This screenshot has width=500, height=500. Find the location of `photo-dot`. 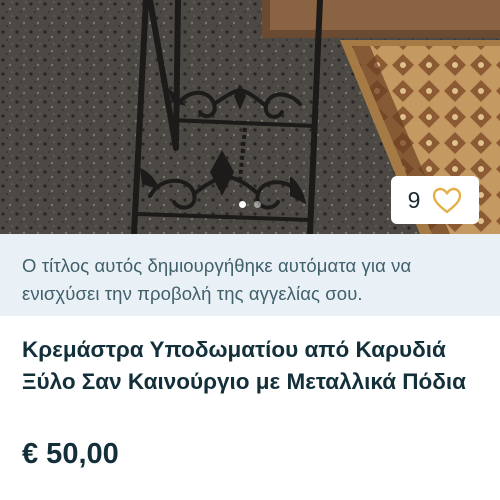

photo-dot is located at coordinates (257, 204).